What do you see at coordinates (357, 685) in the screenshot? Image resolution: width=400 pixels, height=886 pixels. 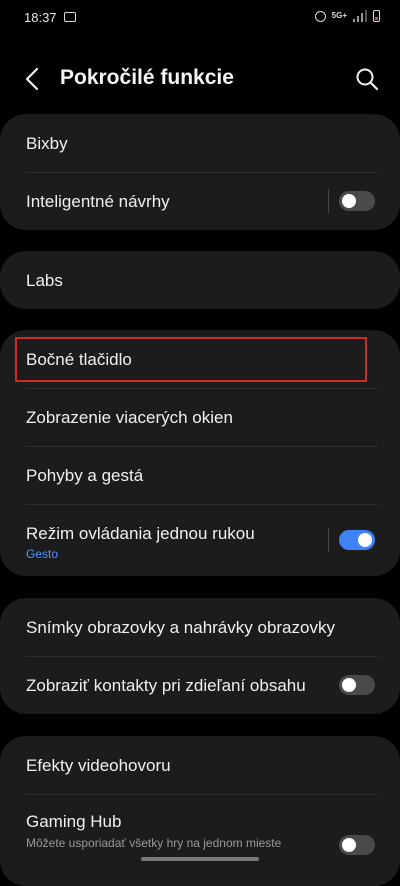 I see `share-contacts-toggle` at bounding box center [357, 685].